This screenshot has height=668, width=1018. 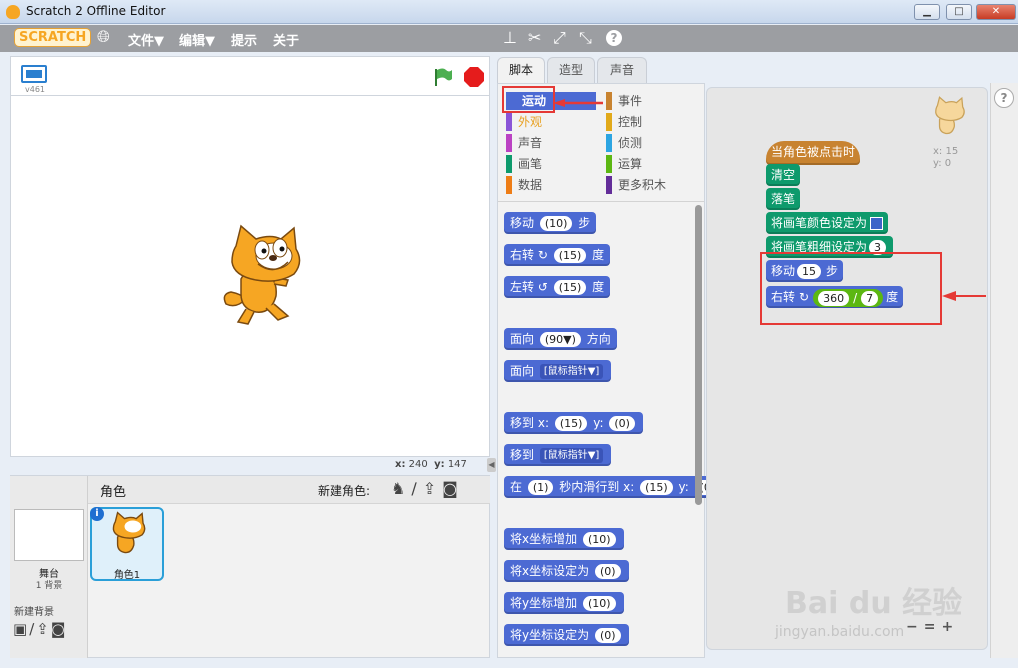 I want to click on menu-edit: 编辑▼, so click(x=197, y=39).